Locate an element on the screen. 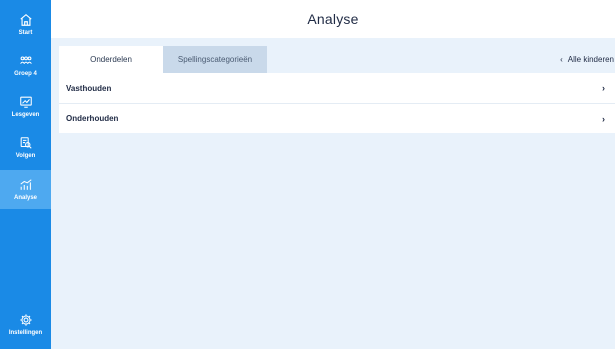 The image size is (615, 349). list-item-vasthouden: Vasthouden › is located at coordinates (337, 88).